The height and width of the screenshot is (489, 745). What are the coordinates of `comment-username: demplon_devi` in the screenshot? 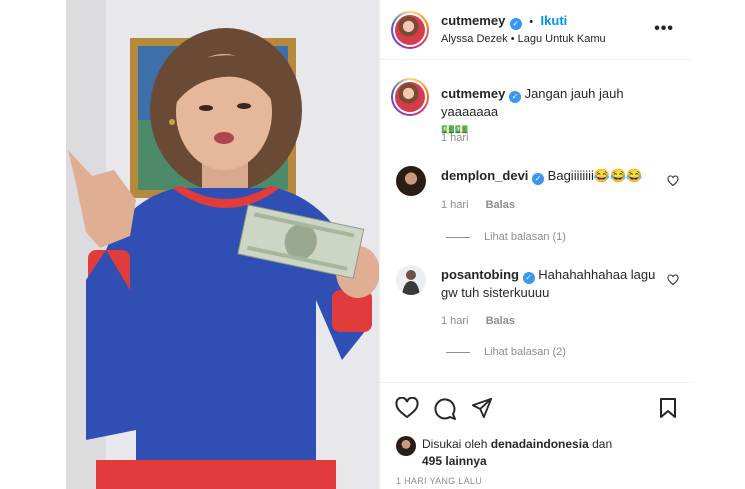 It's located at (484, 175).